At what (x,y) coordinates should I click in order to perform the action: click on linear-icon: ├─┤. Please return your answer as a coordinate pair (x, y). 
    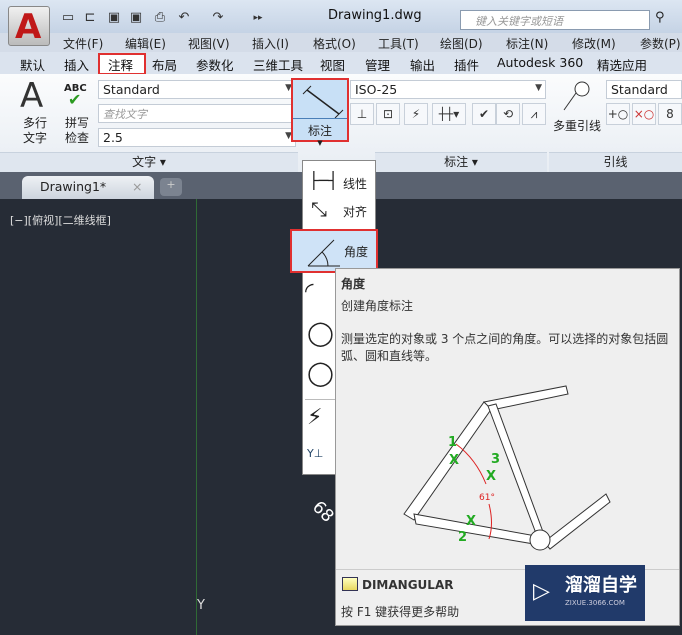
    Looking at the image, I should click on (323, 180).